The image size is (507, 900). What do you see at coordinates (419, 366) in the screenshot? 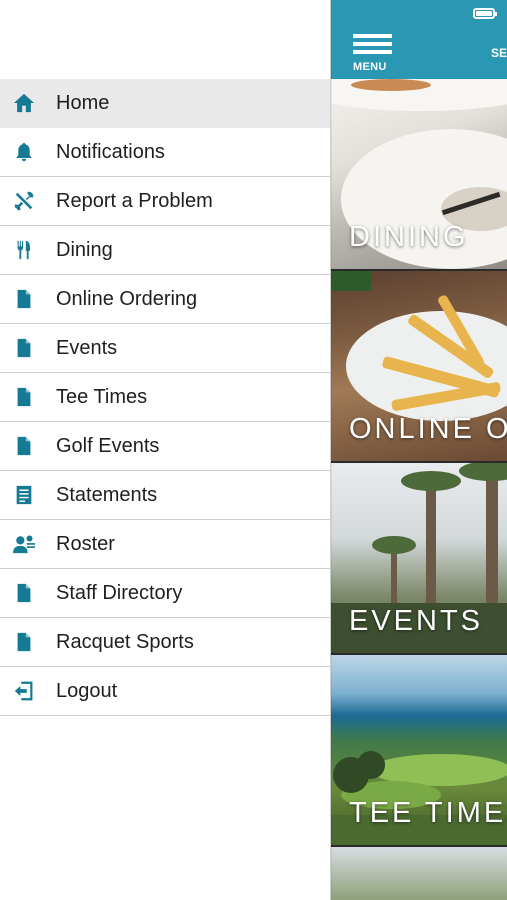
I see `tile-online-ordering: ONLINE OR` at bounding box center [419, 366].